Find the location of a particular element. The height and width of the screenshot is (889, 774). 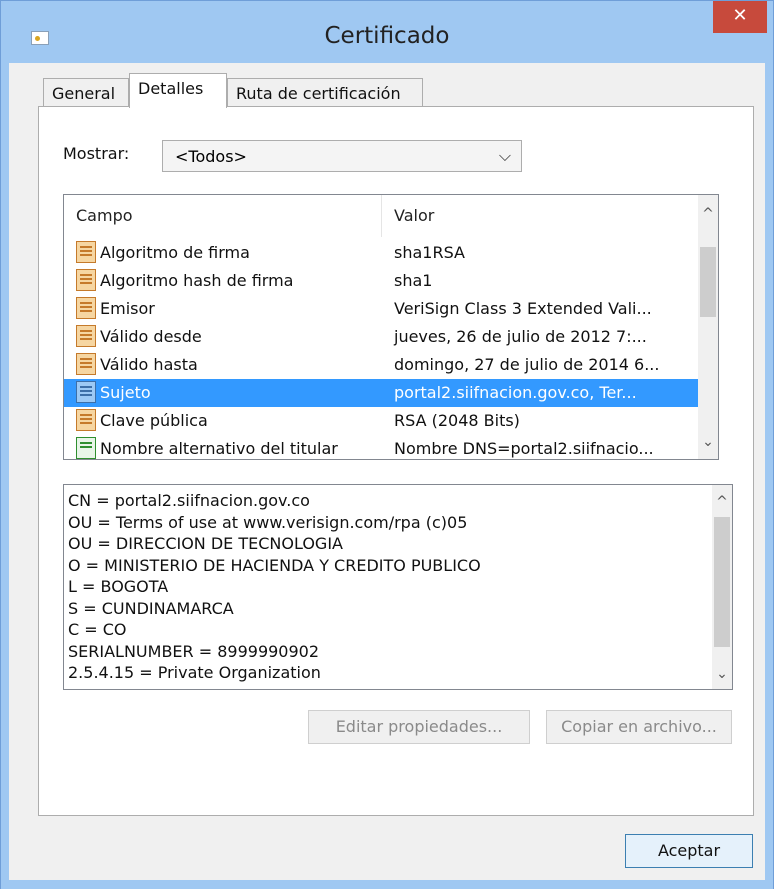

field-name: Algoritmo hash de firma is located at coordinates (197, 280).